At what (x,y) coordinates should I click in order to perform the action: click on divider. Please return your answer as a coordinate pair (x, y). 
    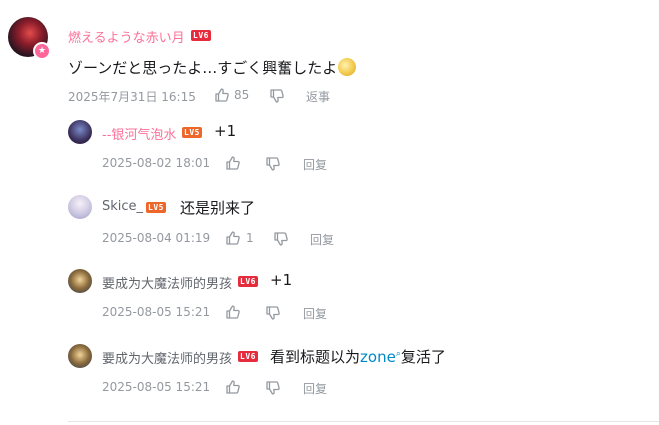
    Looking at the image, I should click on (363, 421).